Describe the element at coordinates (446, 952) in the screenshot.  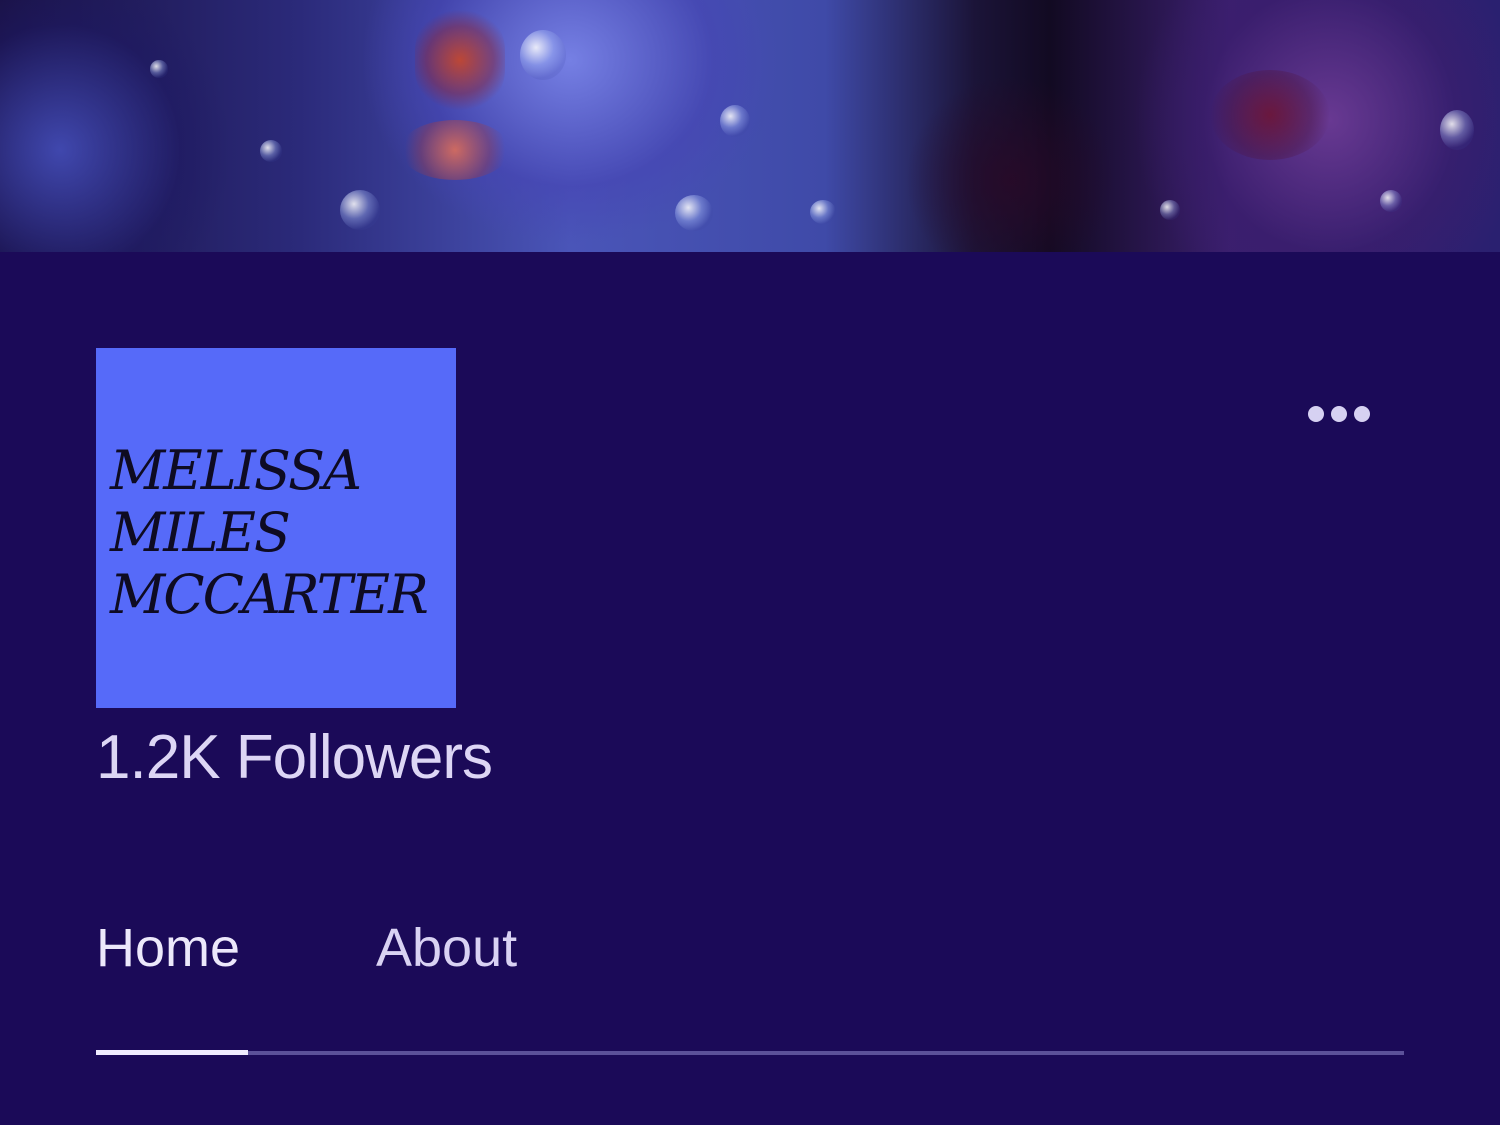
I see `tab-about: About` at that location.